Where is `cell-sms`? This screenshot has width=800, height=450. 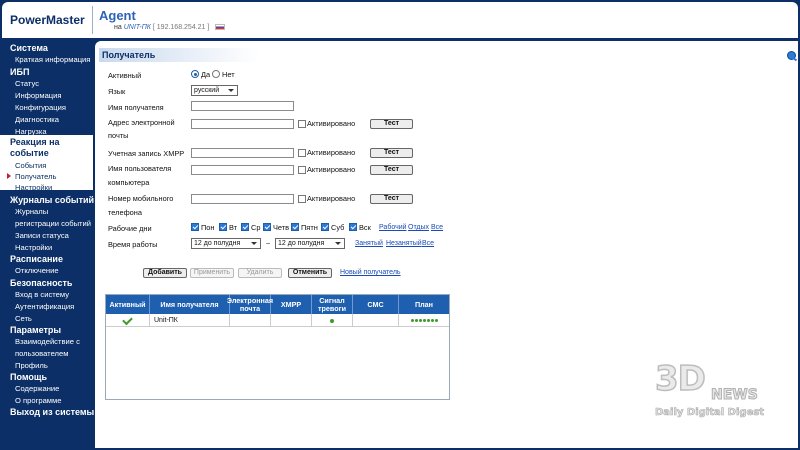
cell-sms is located at coordinates (376, 320).